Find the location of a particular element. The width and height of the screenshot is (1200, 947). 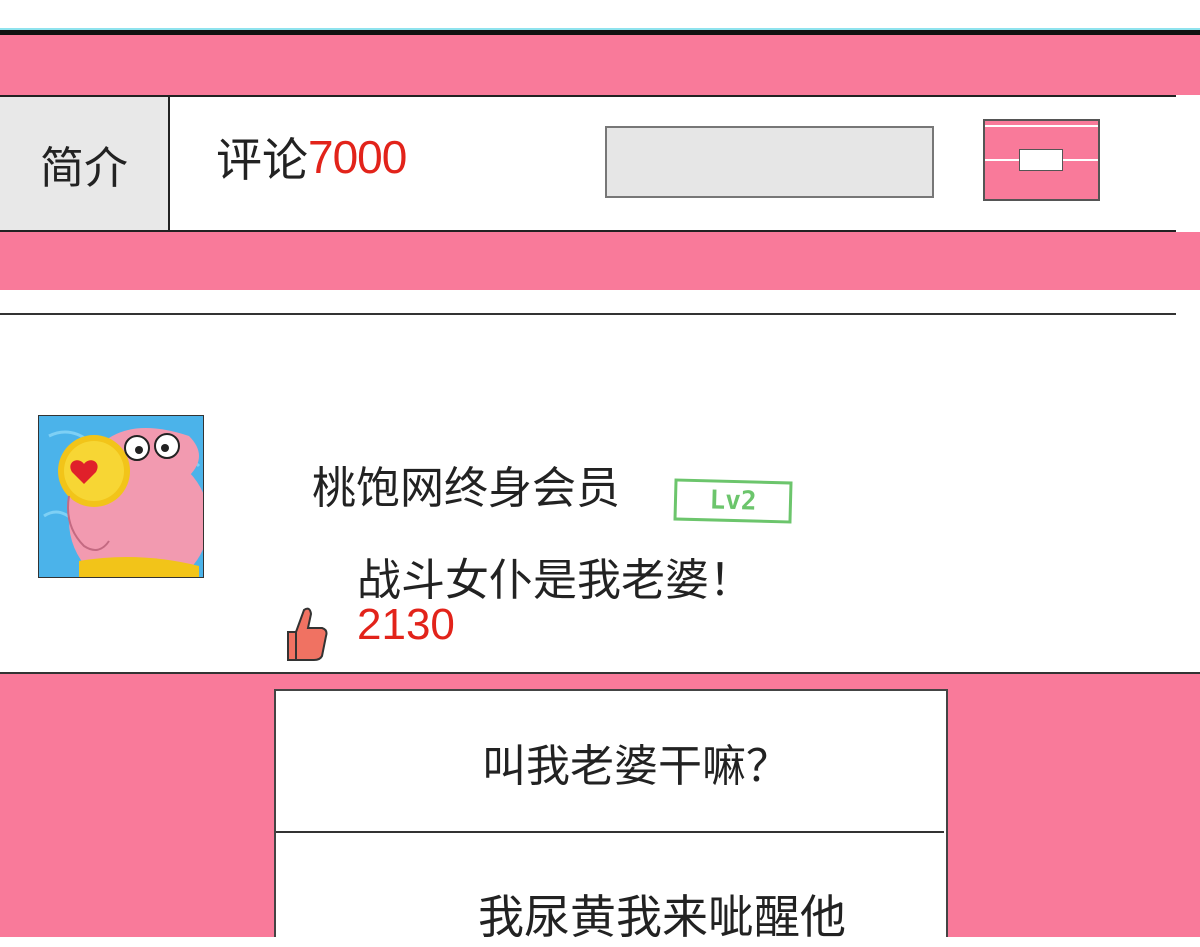

avatar is located at coordinates (121, 496).